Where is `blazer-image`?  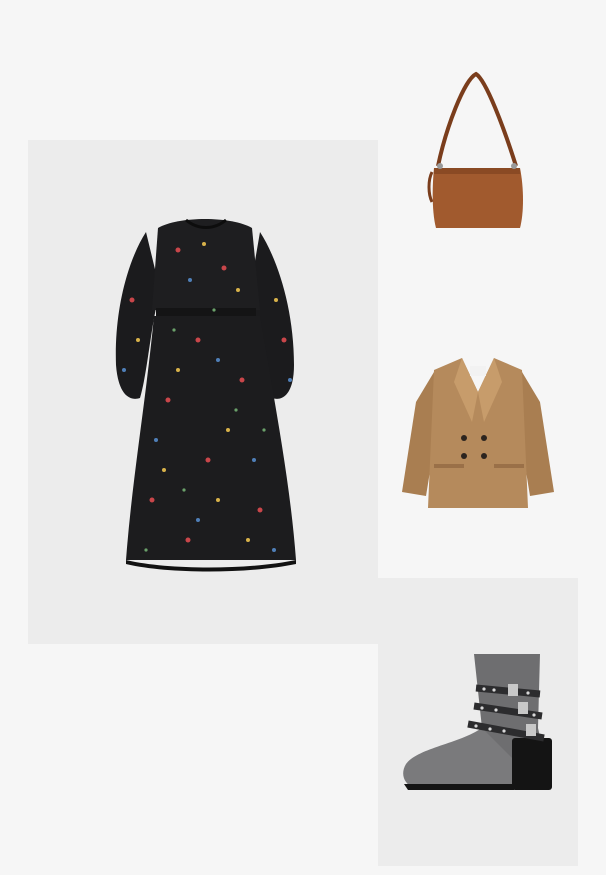
blazer-image is located at coordinates (478, 433).